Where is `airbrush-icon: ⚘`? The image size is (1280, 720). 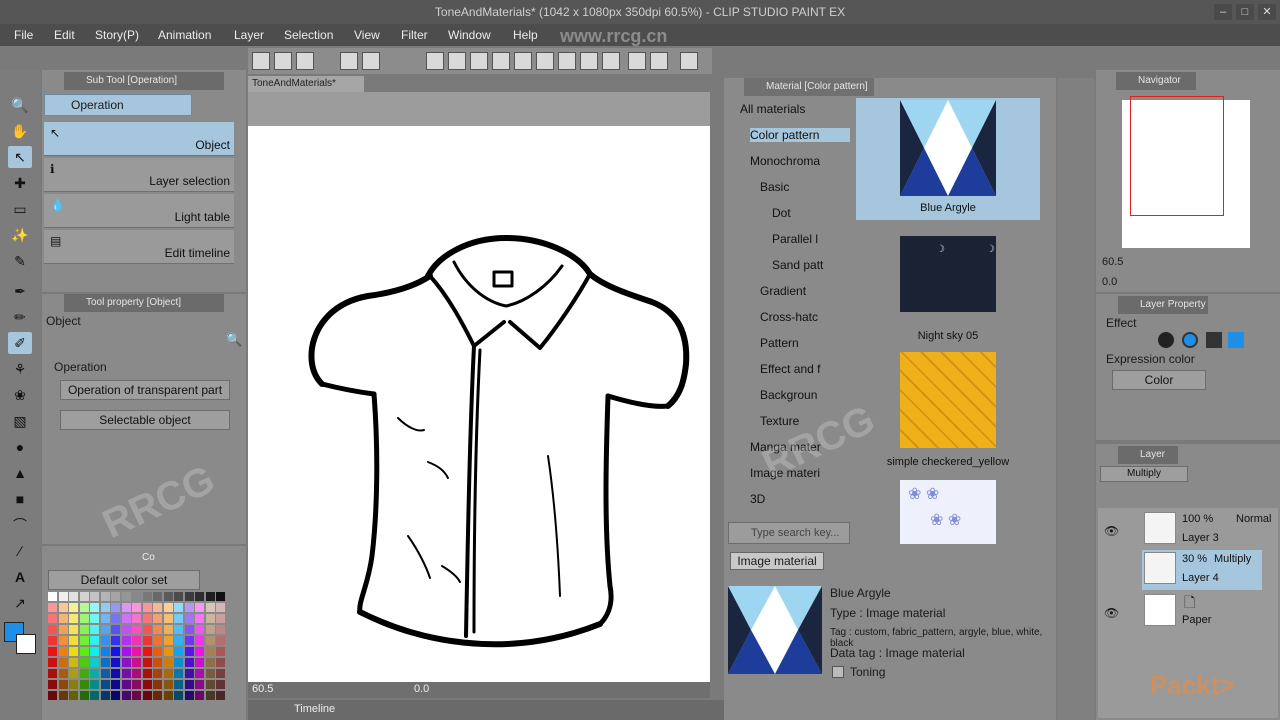
airbrush-icon: ⚘ is located at coordinates (20, 369).